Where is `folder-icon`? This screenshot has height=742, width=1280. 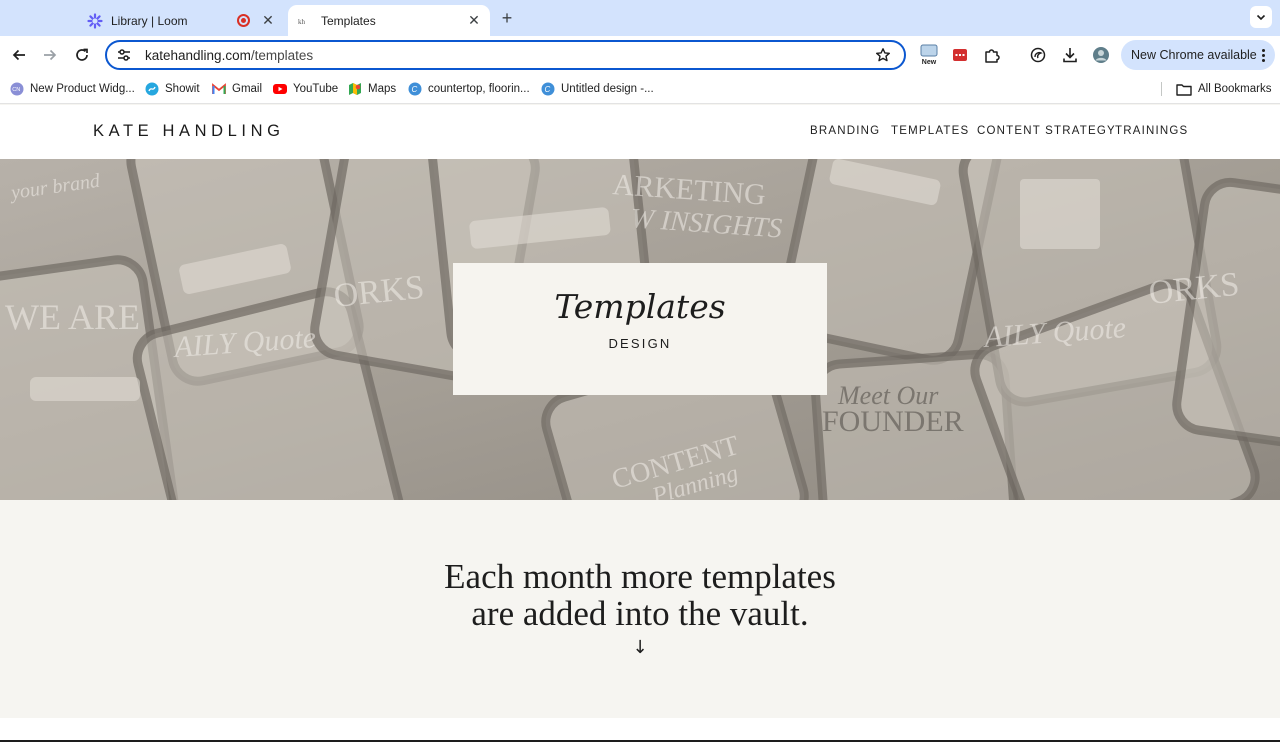
folder-icon is located at coordinates (1184, 89).